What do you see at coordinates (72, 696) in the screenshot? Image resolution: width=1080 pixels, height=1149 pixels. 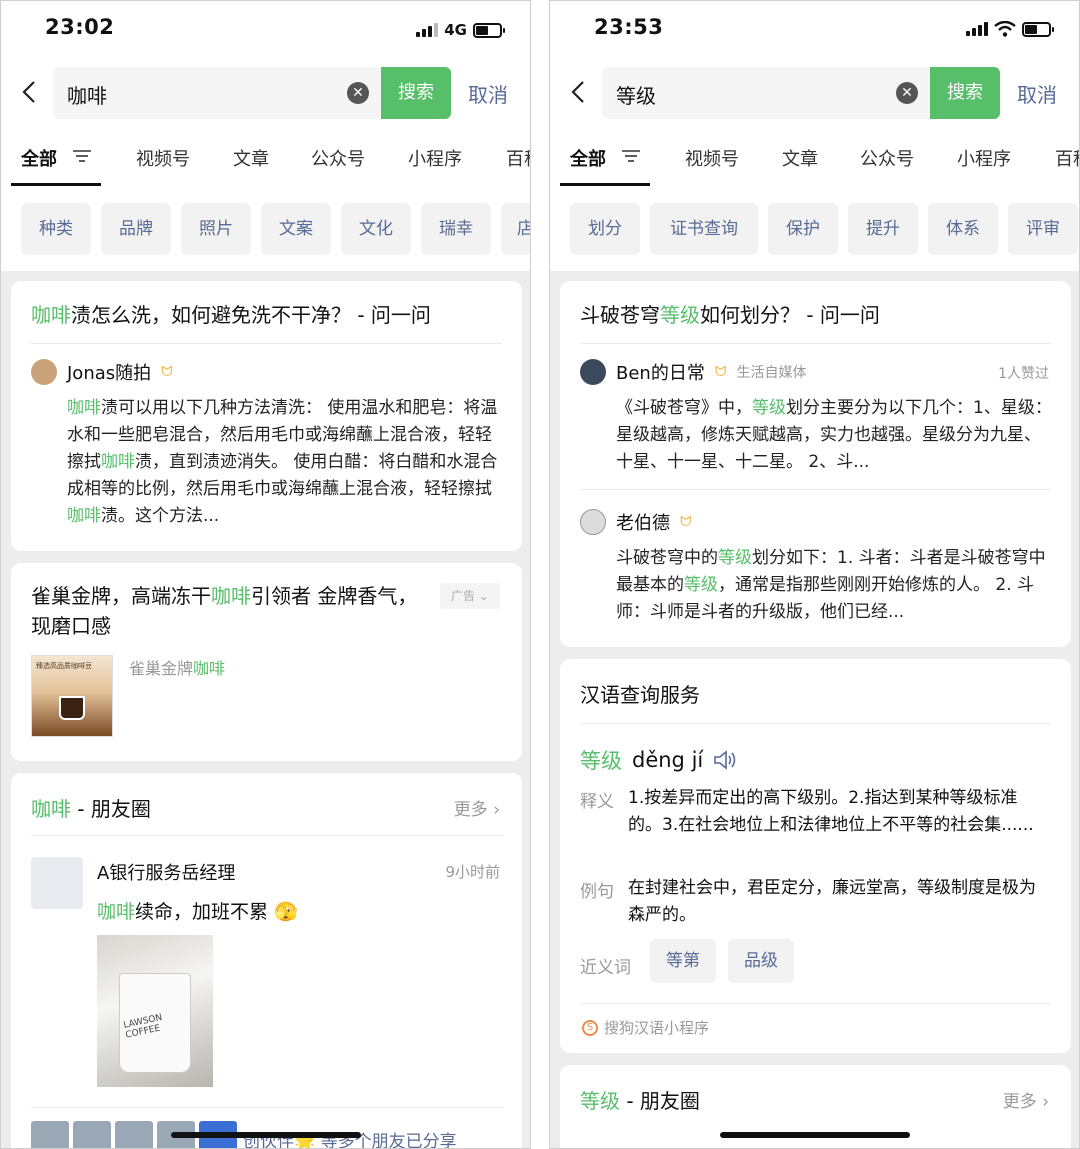 I see `ad-image: 臻选高品质咖啡豆` at bounding box center [72, 696].